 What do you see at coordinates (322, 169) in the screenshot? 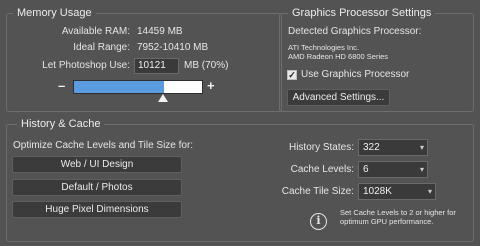
I see `cache-levels-label: Cache Levels:` at bounding box center [322, 169].